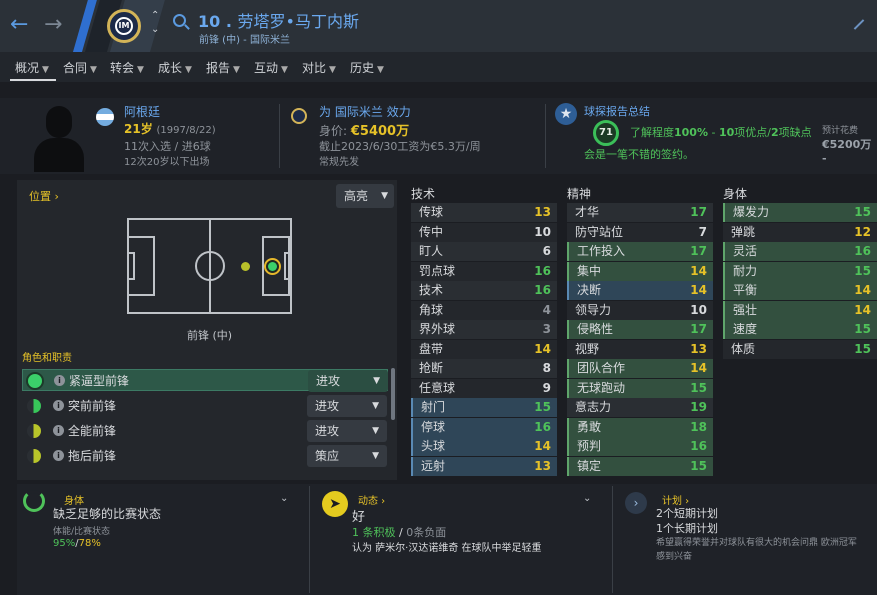 The image size is (877, 595). Describe the element at coordinates (800, 290) in the screenshot. I see `attribute-row: 平衡 14` at that location.